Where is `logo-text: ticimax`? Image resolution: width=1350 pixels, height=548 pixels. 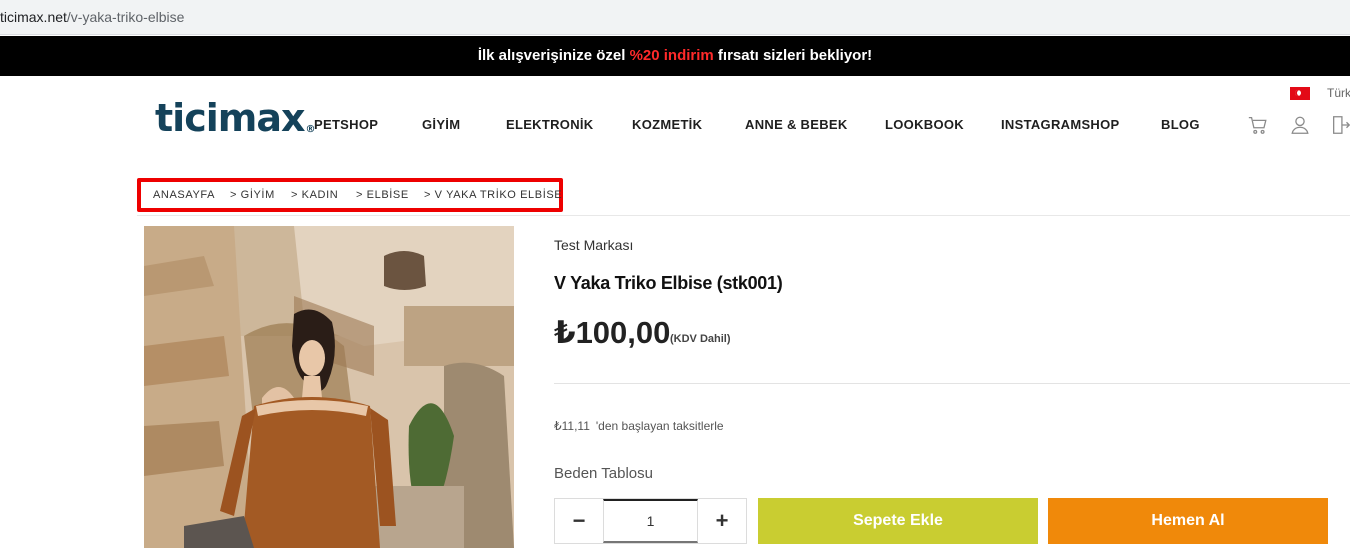
logo-text: ticimax is located at coordinates (230, 118).